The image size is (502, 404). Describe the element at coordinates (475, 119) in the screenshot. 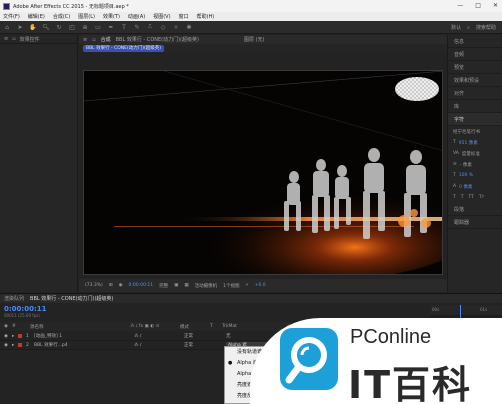

I see `character-panel-tab: 字符` at that location.